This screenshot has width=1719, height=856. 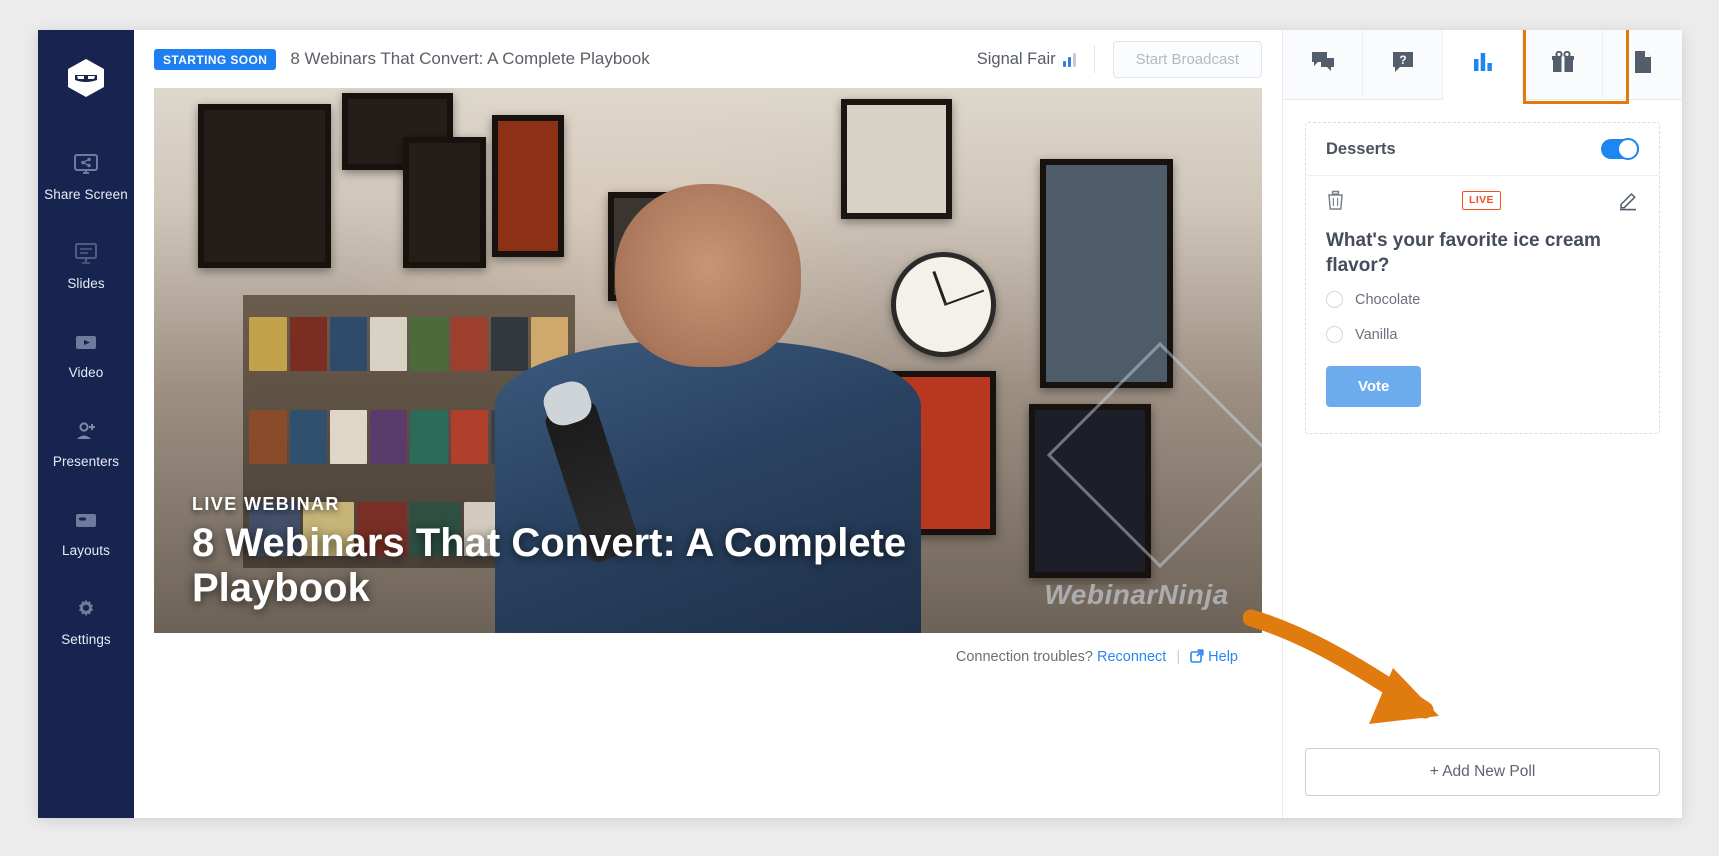 I want to click on bar-chart-icon, so click(x=1483, y=64).